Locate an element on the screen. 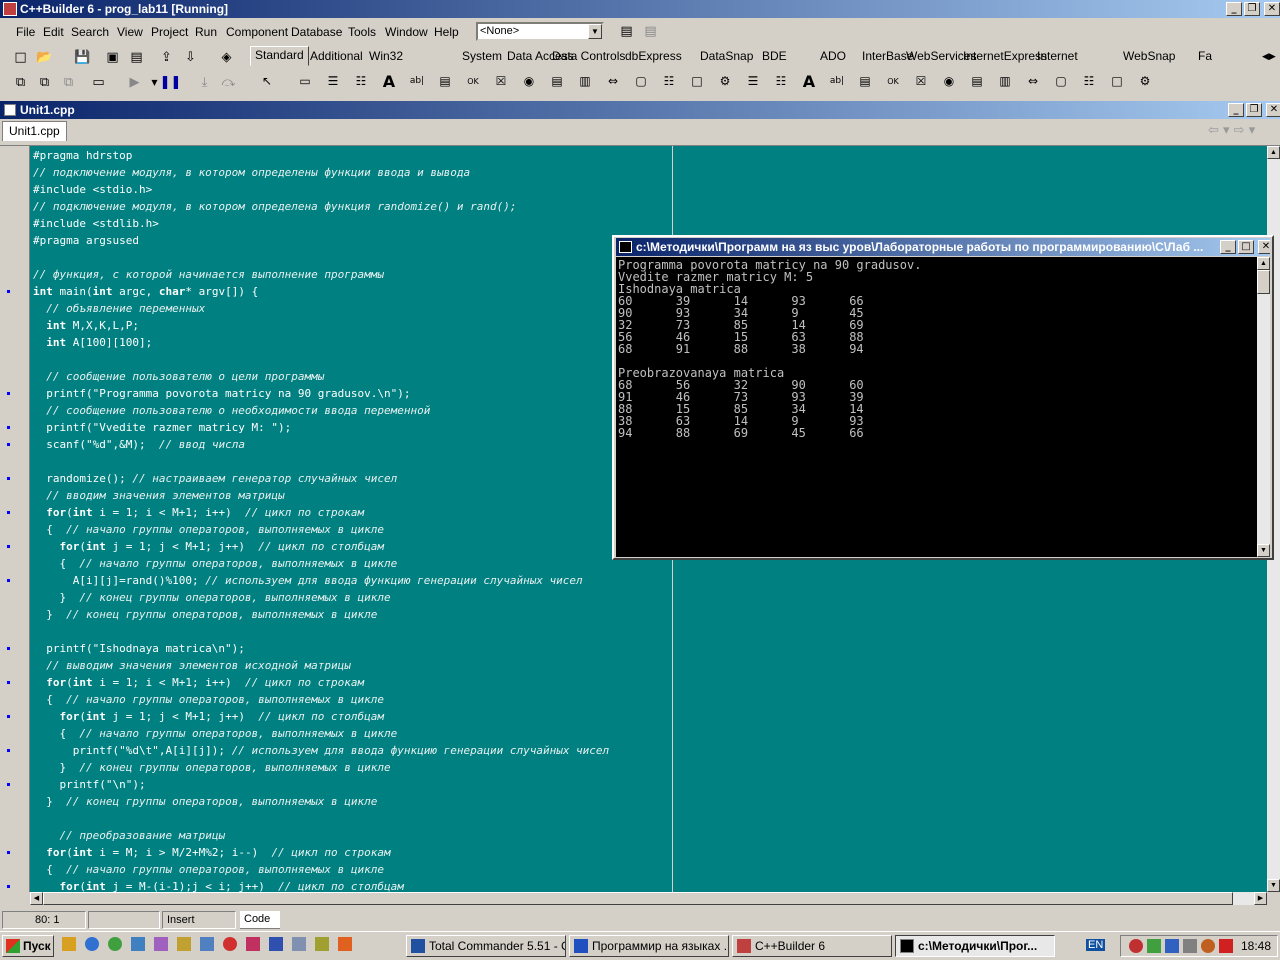 The width and height of the screenshot is (1280, 960). console-scroll-thumb is located at coordinates (1263, 282).